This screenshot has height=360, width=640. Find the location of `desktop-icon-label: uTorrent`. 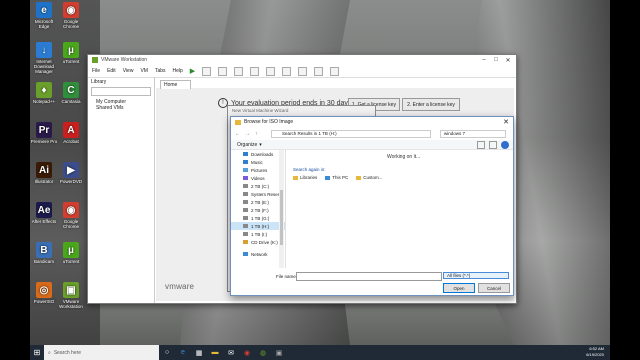

desktop-icon-label: uTorrent is located at coordinates (71, 61).